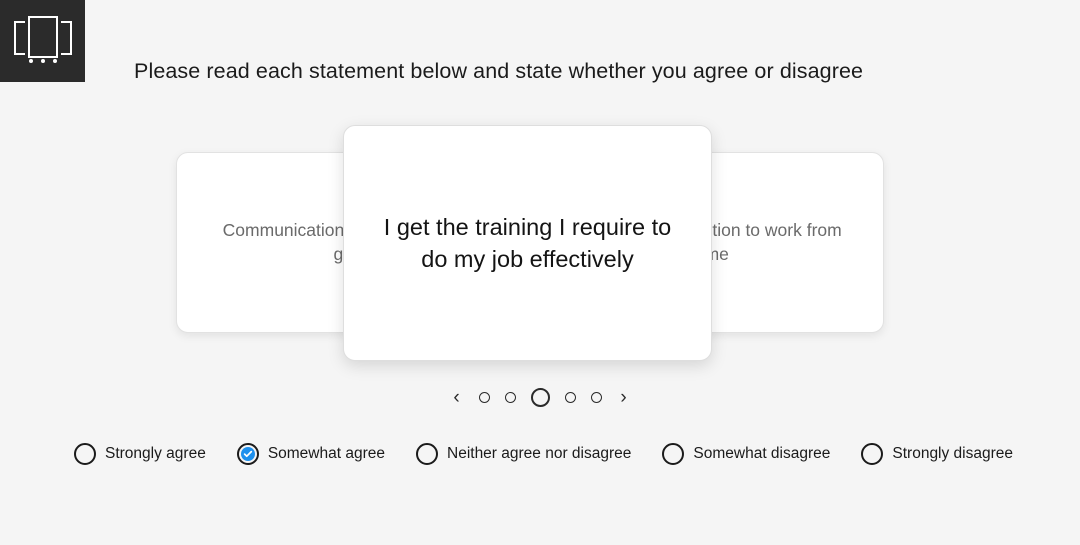 This screenshot has height=545, width=1080. I want to click on bracket-right-icon, so click(66, 38).